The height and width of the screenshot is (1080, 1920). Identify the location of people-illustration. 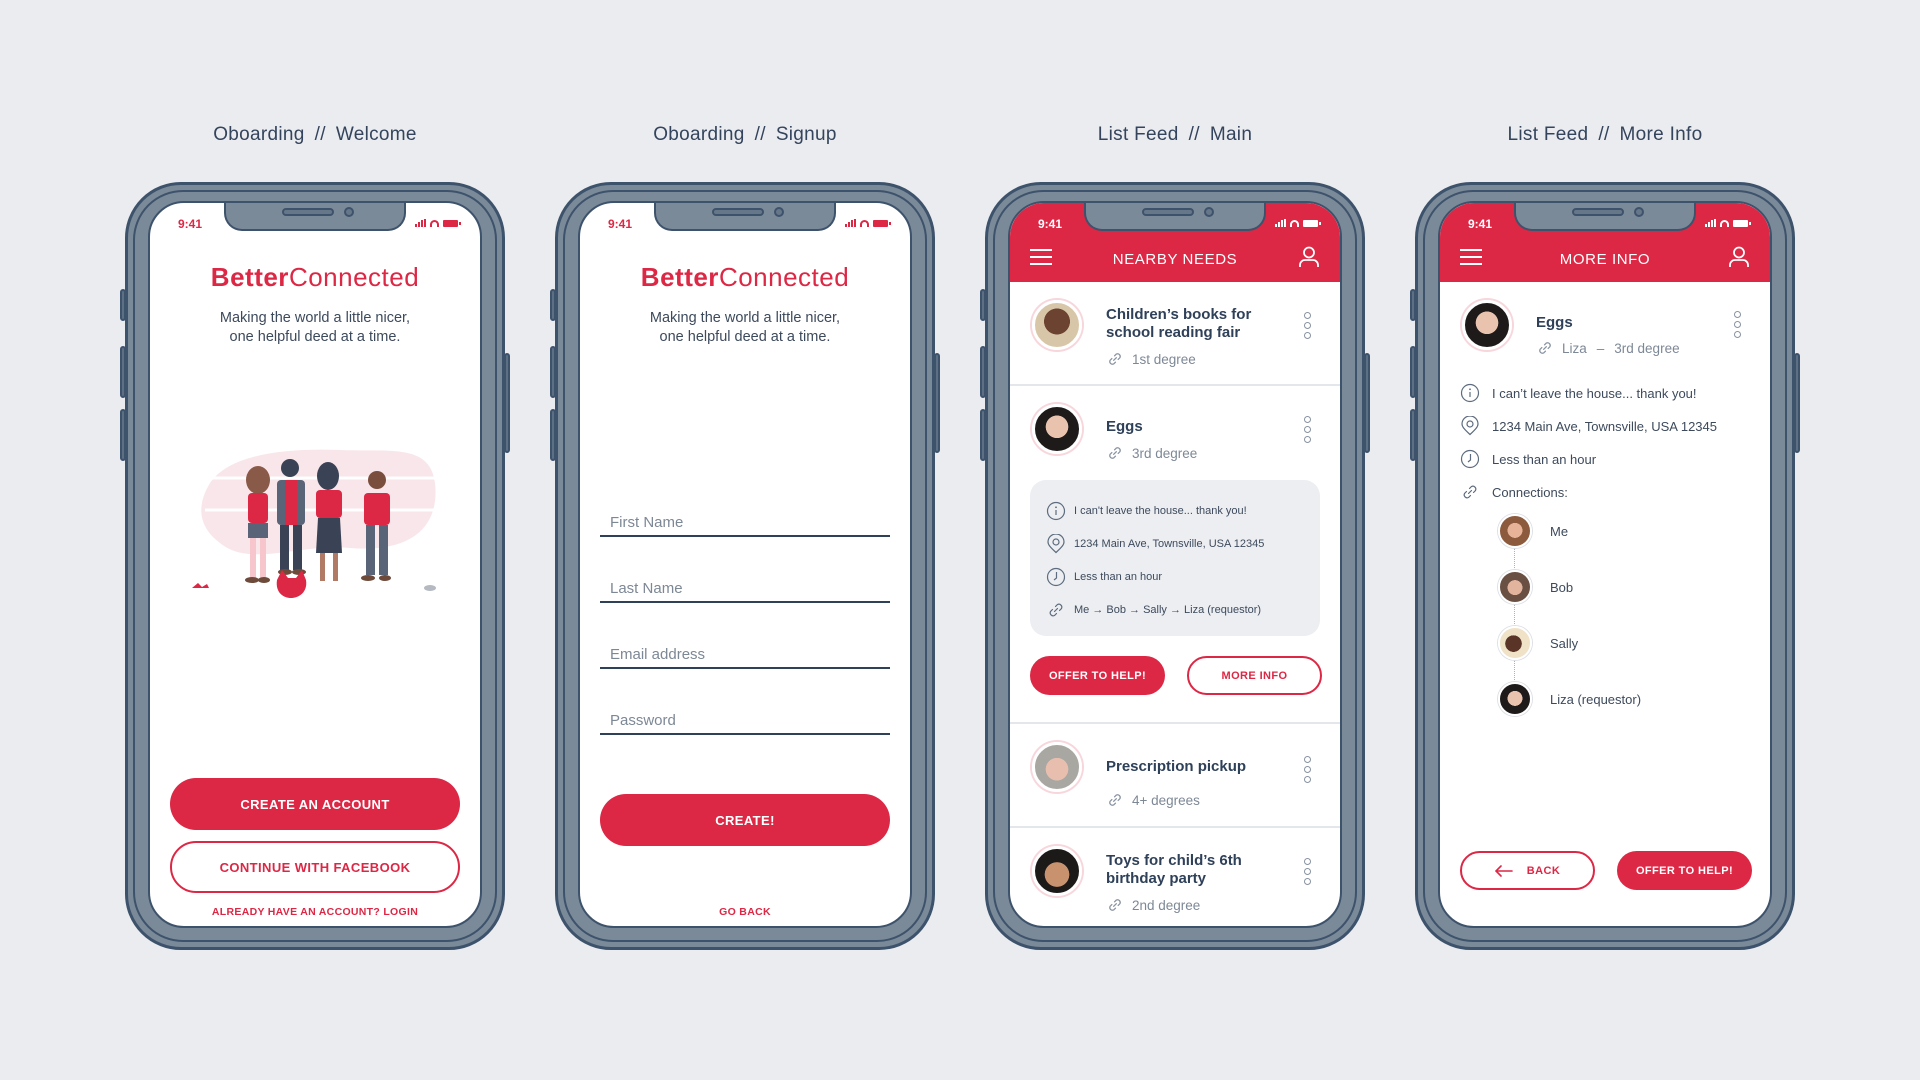
(316, 523).